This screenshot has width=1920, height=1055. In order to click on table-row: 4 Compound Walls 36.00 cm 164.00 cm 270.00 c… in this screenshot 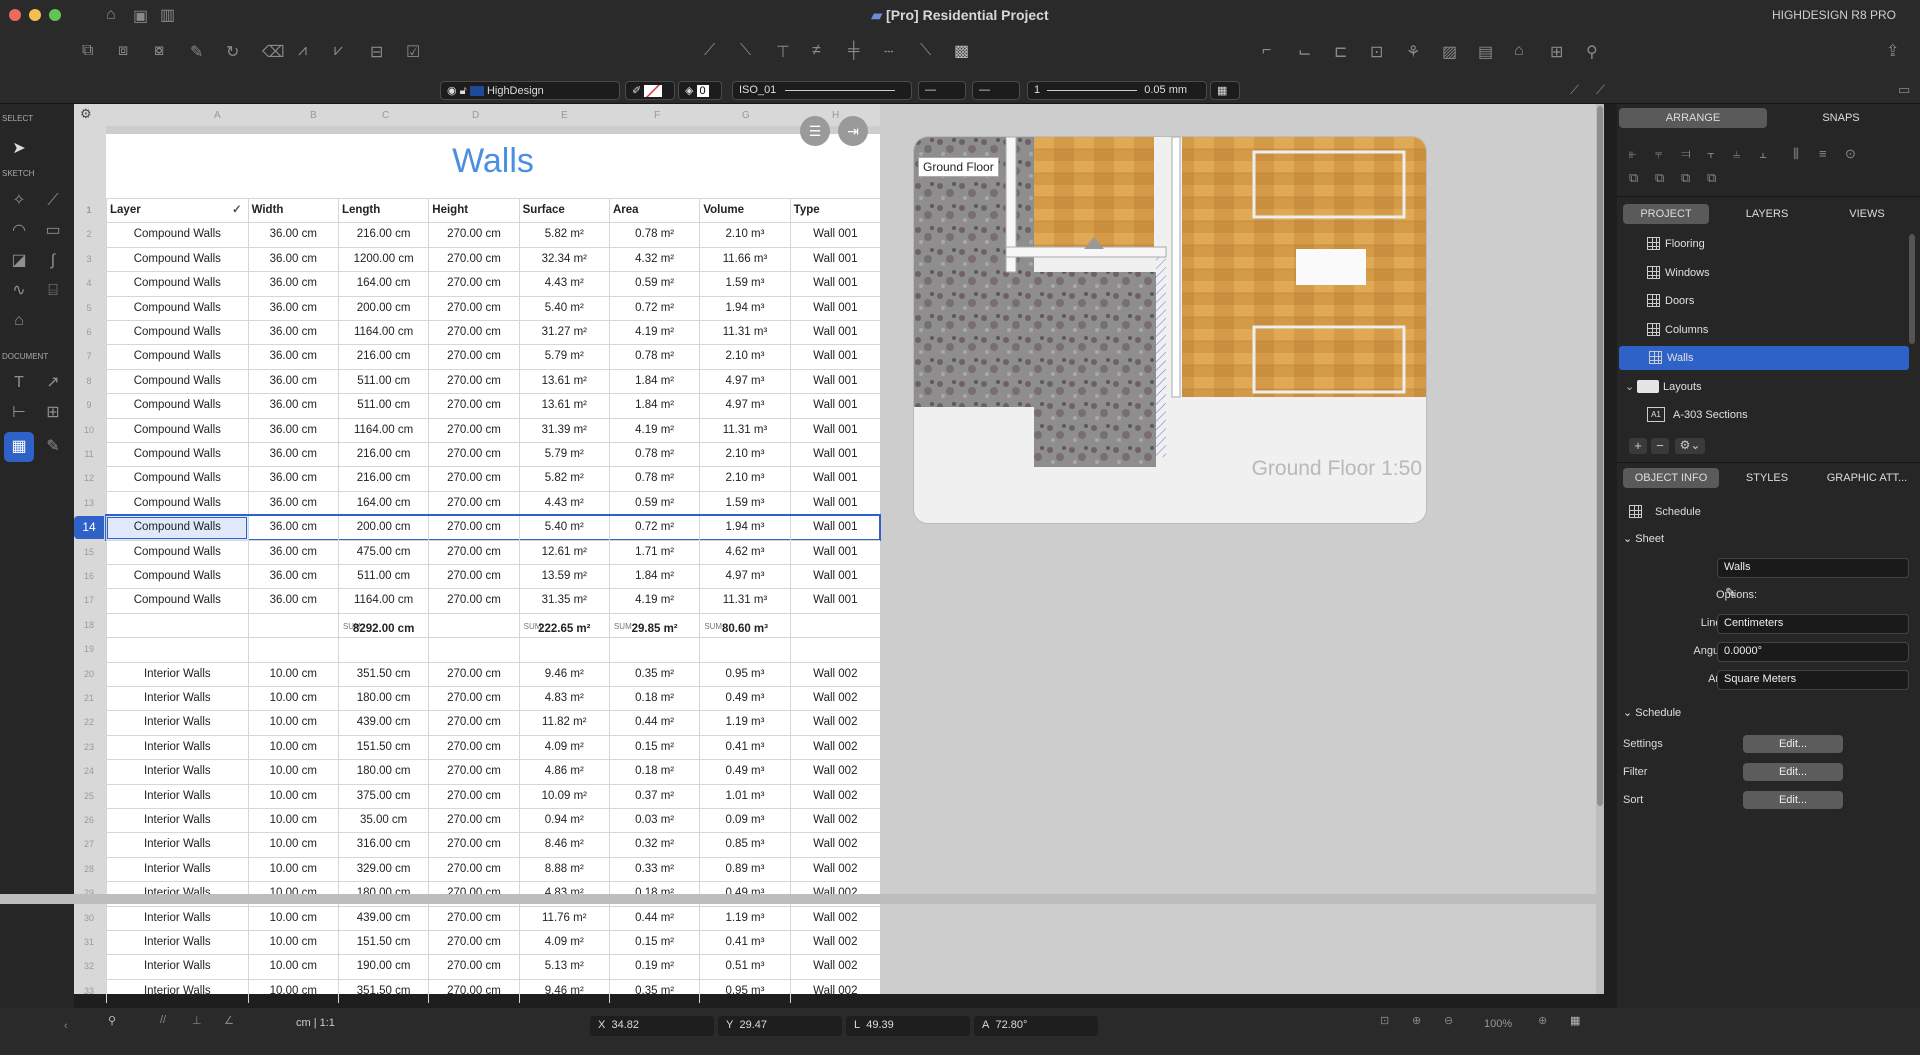, I will do `click(483, 283)`.